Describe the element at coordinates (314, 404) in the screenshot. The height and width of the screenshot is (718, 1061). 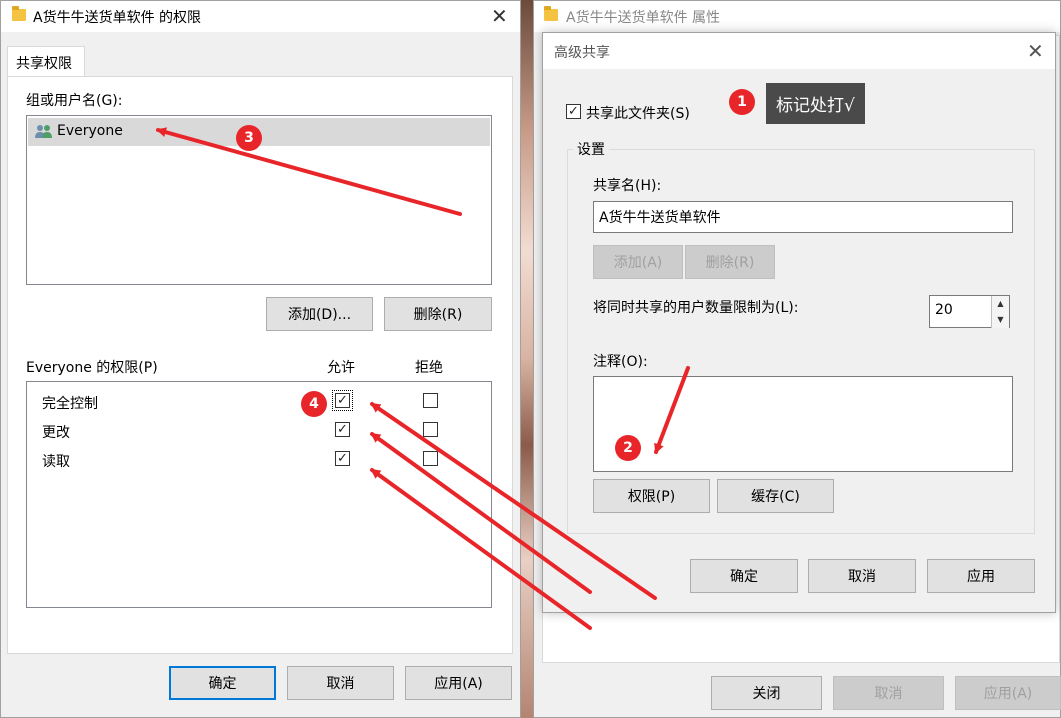
I see `annotation-badge-4: 4` at that location.